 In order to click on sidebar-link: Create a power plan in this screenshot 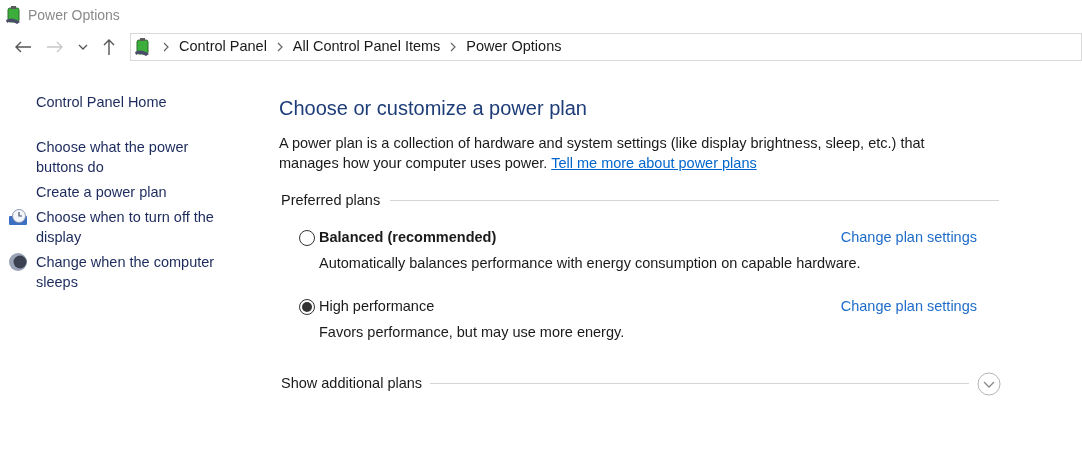, I will do `click(136, 192)`.